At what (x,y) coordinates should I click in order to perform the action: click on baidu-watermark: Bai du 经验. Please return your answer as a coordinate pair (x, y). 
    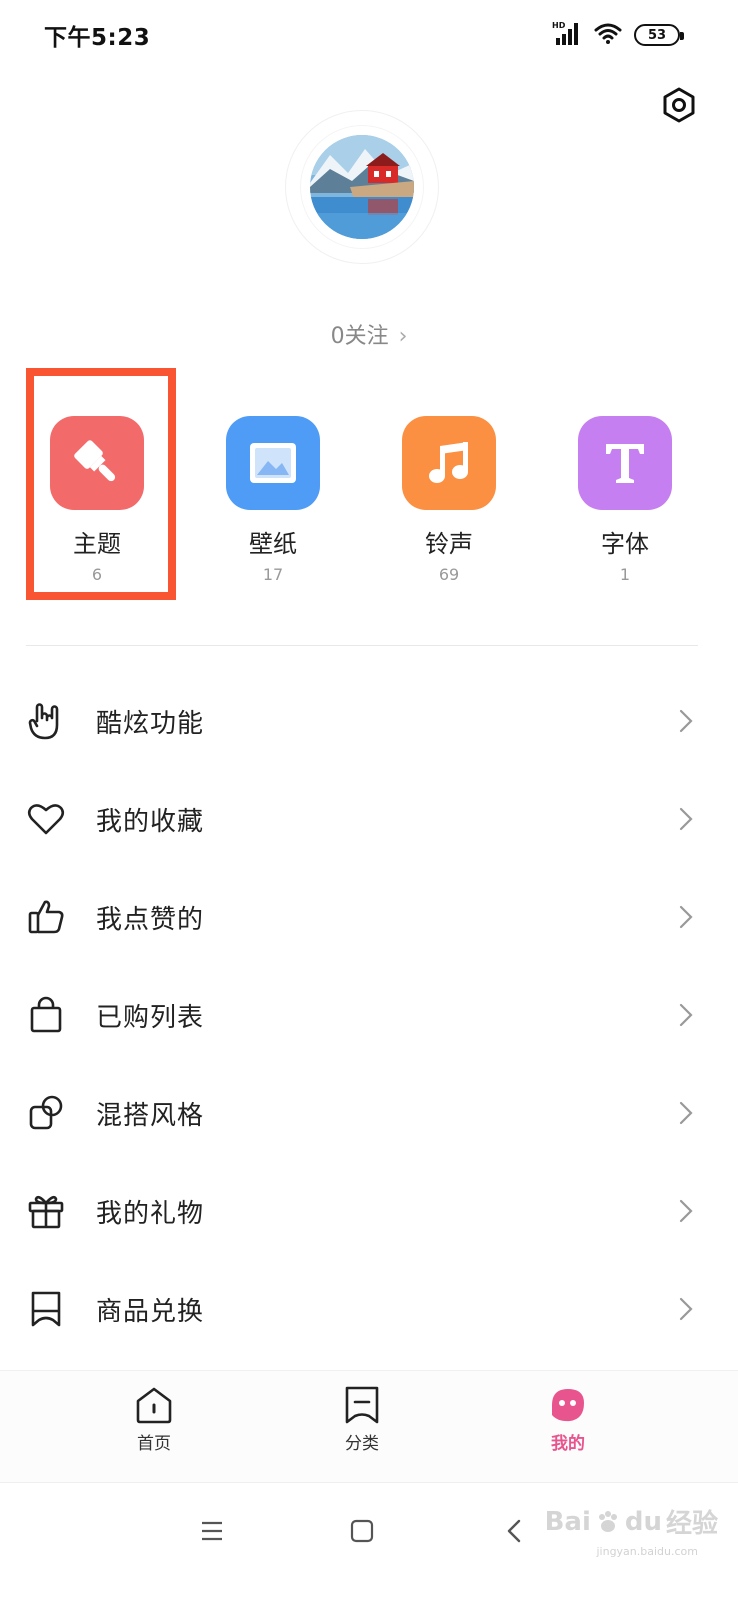
    Looking at the image, I should click on (631, 1523).